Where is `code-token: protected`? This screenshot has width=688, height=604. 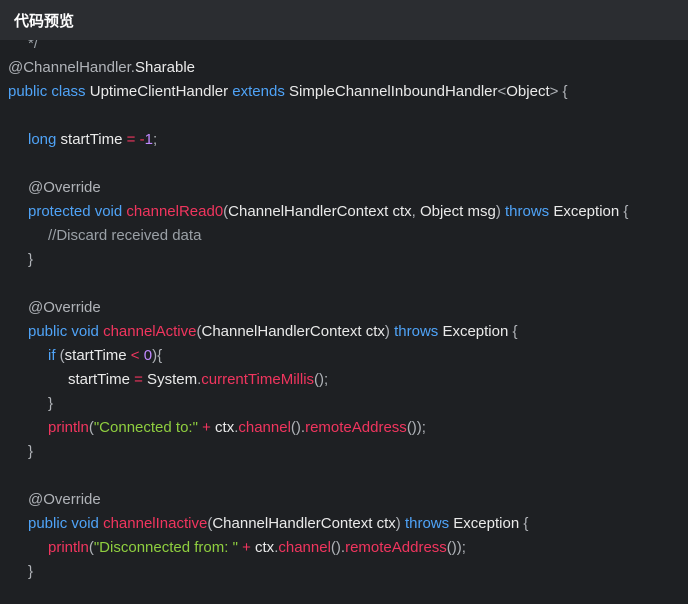
code-token: protected is located at coordinates (59, 211).